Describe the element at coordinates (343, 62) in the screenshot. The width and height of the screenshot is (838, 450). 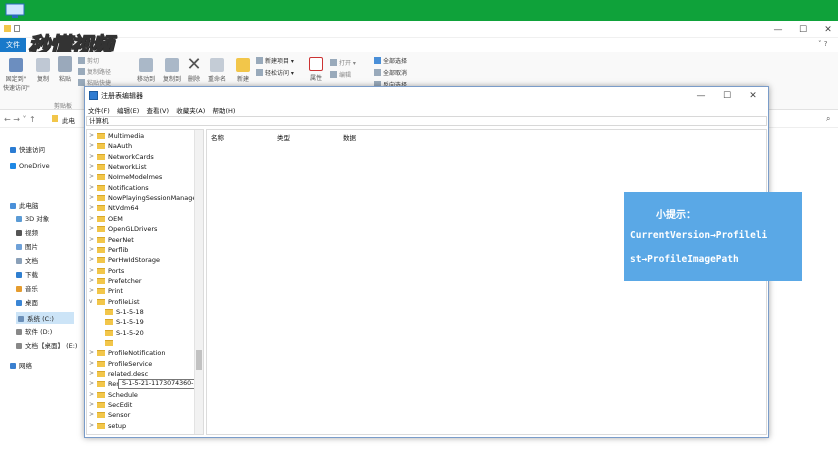
I see `open-button: 打开 ▾` at that location.